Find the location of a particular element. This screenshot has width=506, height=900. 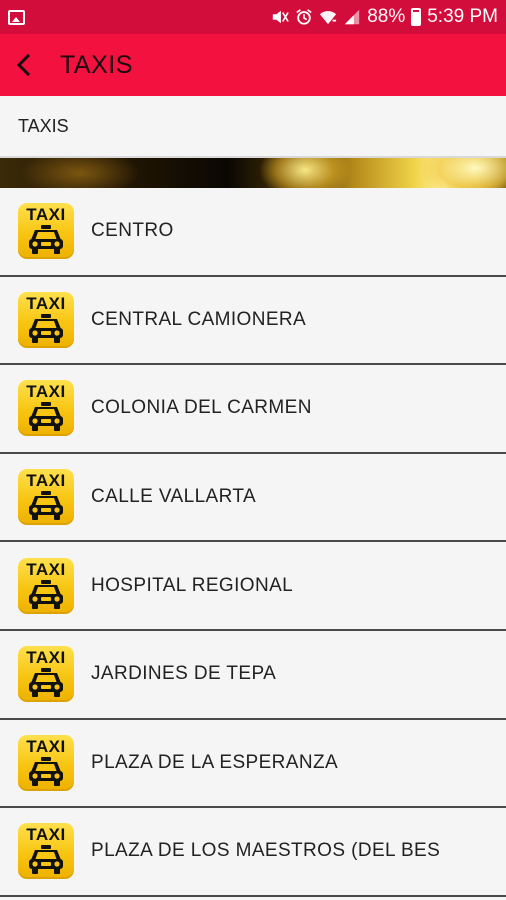

section-header: TAXIS is located at coordinates (253, 126).